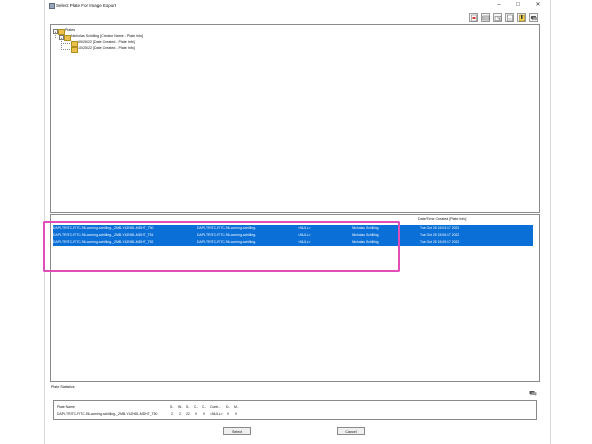 The width and height of the screenshot is (592, 444). Describe the element at coordinates (351, 431) in the screenshot. I see `cancel-button: Cancel` at that location.